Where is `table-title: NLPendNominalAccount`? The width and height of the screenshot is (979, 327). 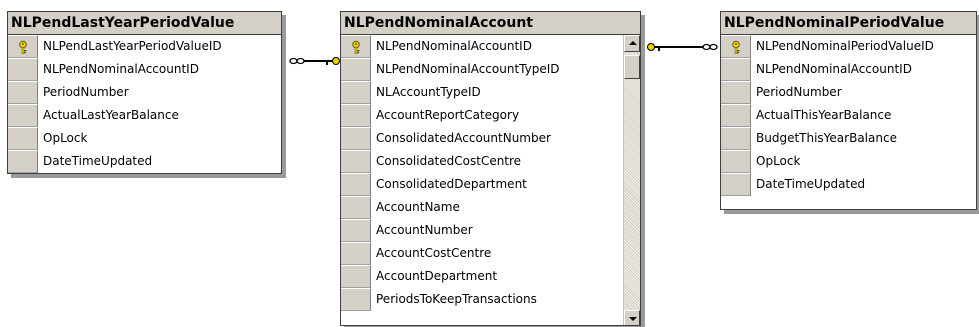 table-title: NLPendNominalAccount is located at coordinates (490, 23).